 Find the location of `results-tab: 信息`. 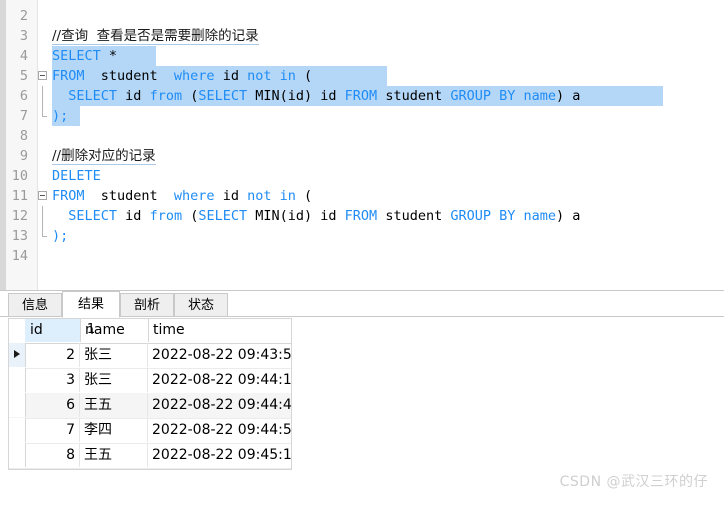

results-tab: 信息 is located at coordinates (35, 305).